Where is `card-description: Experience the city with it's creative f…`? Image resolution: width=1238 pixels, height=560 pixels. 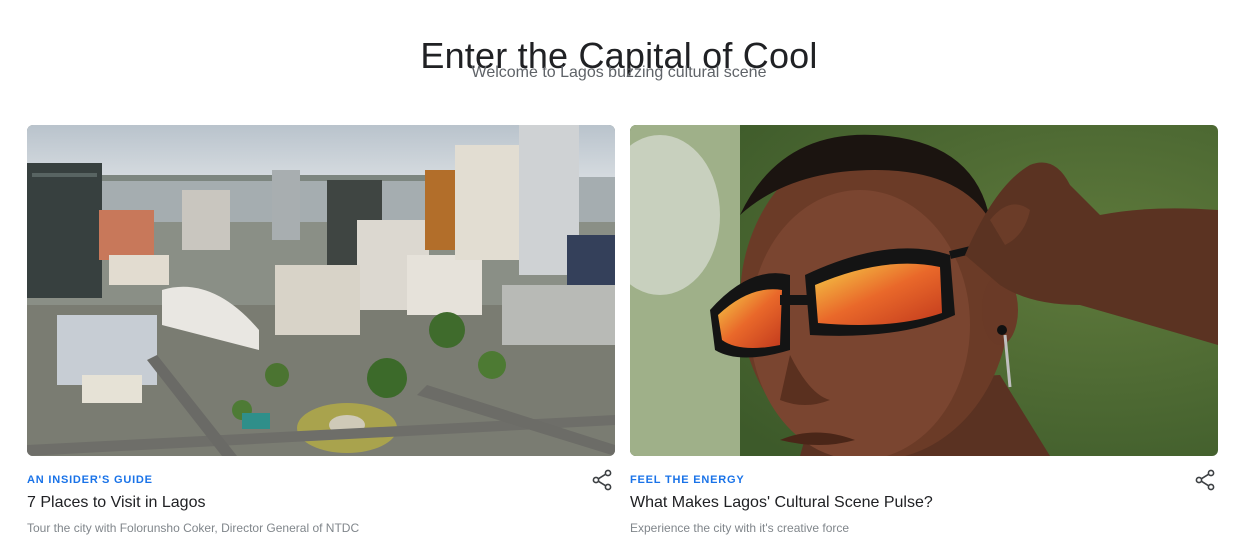 card-description: Experience the city with it's creative f… is located at coordinates (740, 528).